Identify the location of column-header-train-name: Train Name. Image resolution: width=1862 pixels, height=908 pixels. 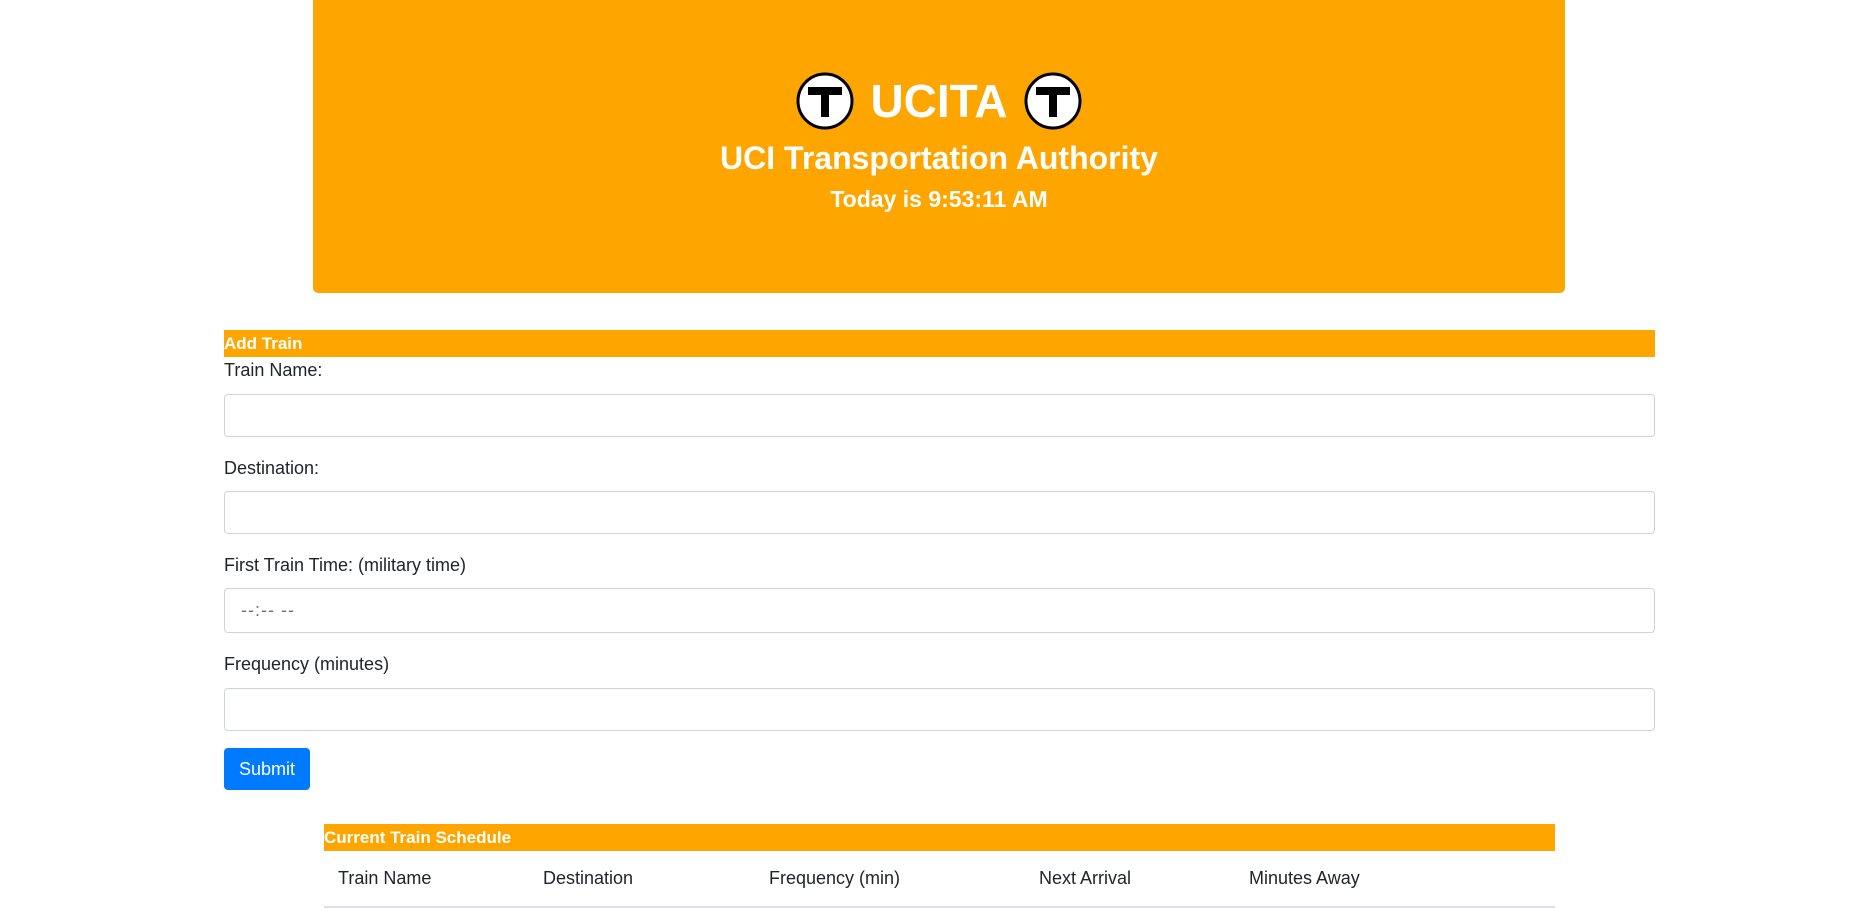
(426, 879).